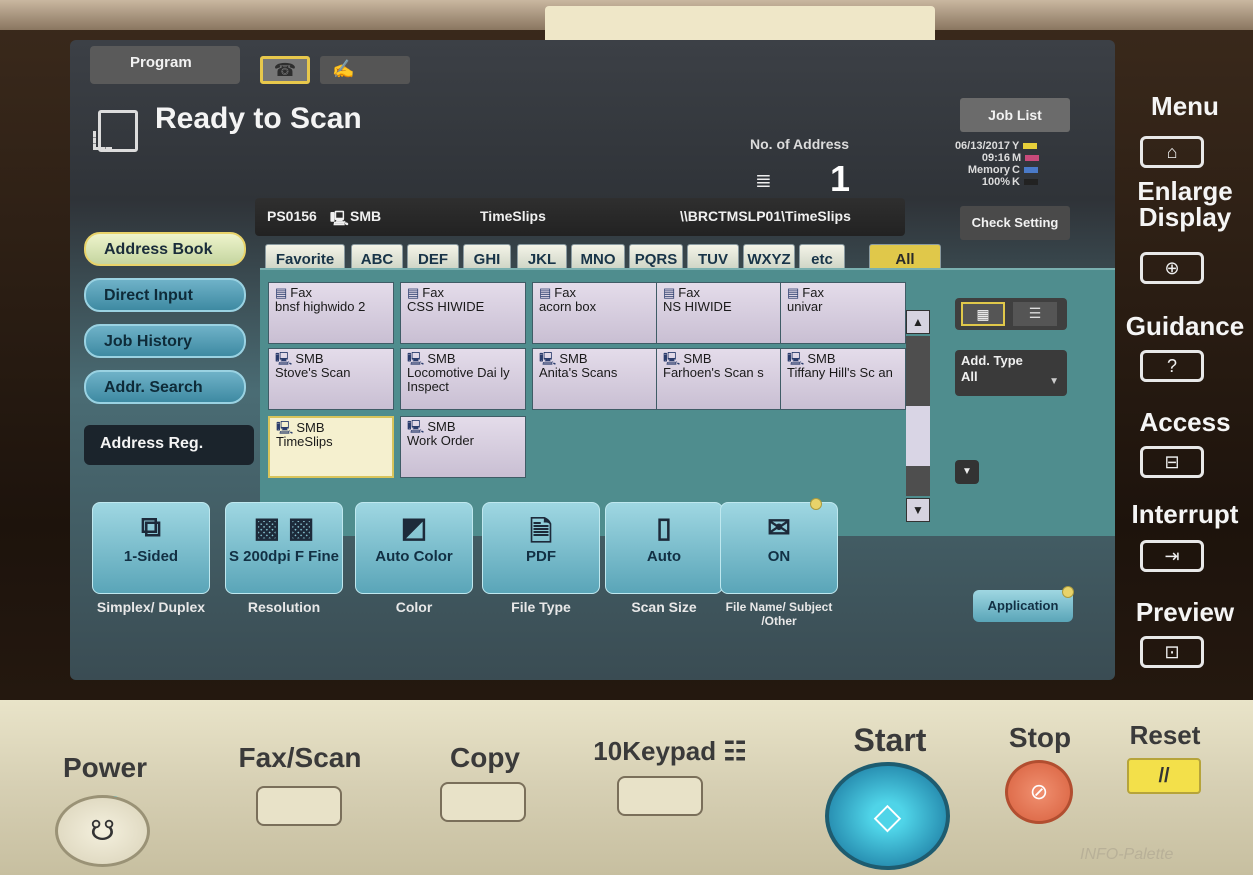 The image size is (1253, 875). Describe the element at coordinates (664, 548) in the screenshot. I see `scan-size-button: ▯ Auto` at that location.